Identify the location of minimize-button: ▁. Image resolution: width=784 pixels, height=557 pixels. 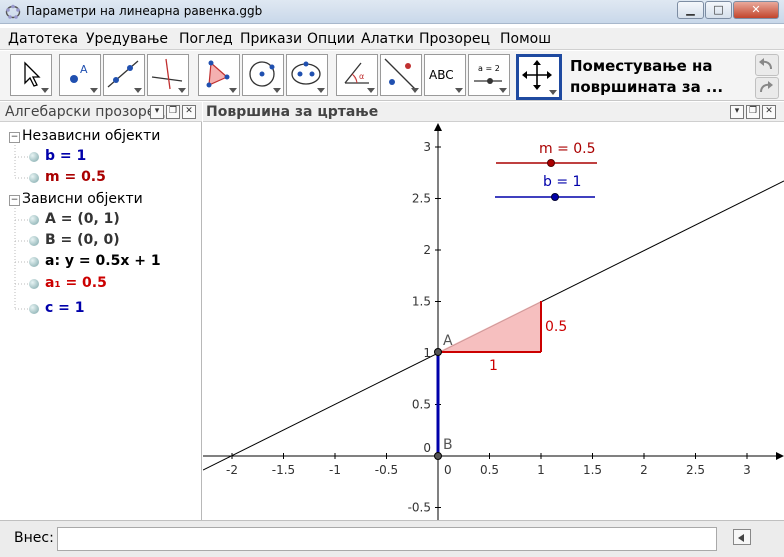
(690, 10).